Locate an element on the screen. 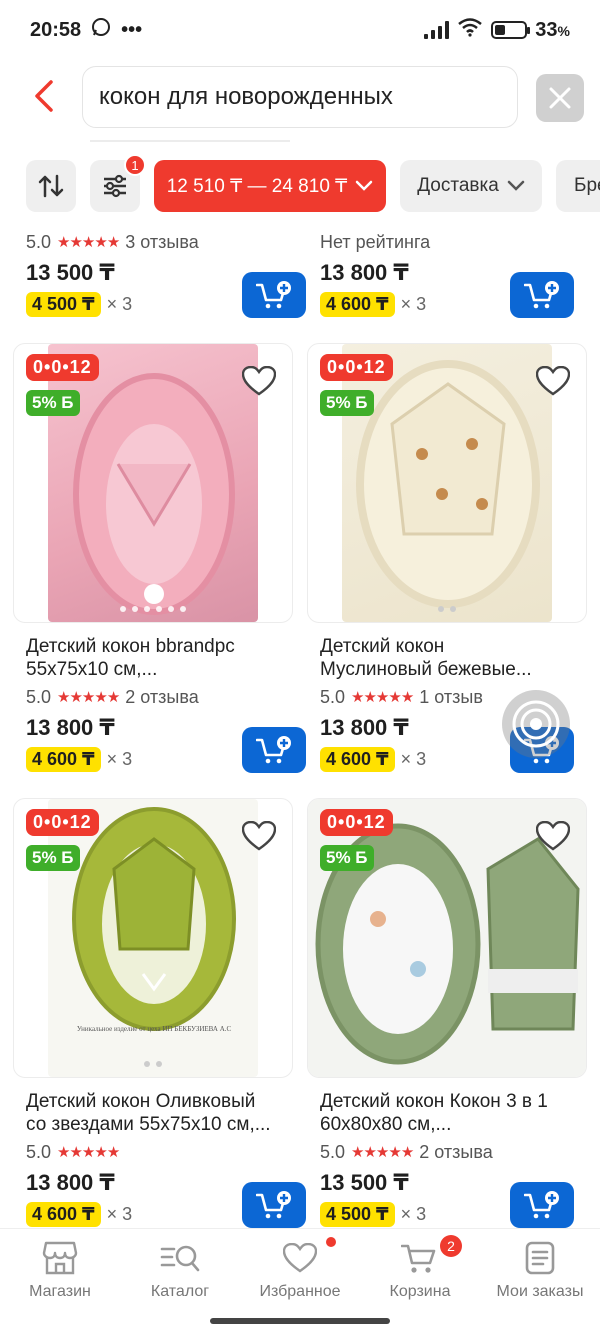 The image size is (600, 1332). nav-label: Корзина is located at coordinates (420, 1291).